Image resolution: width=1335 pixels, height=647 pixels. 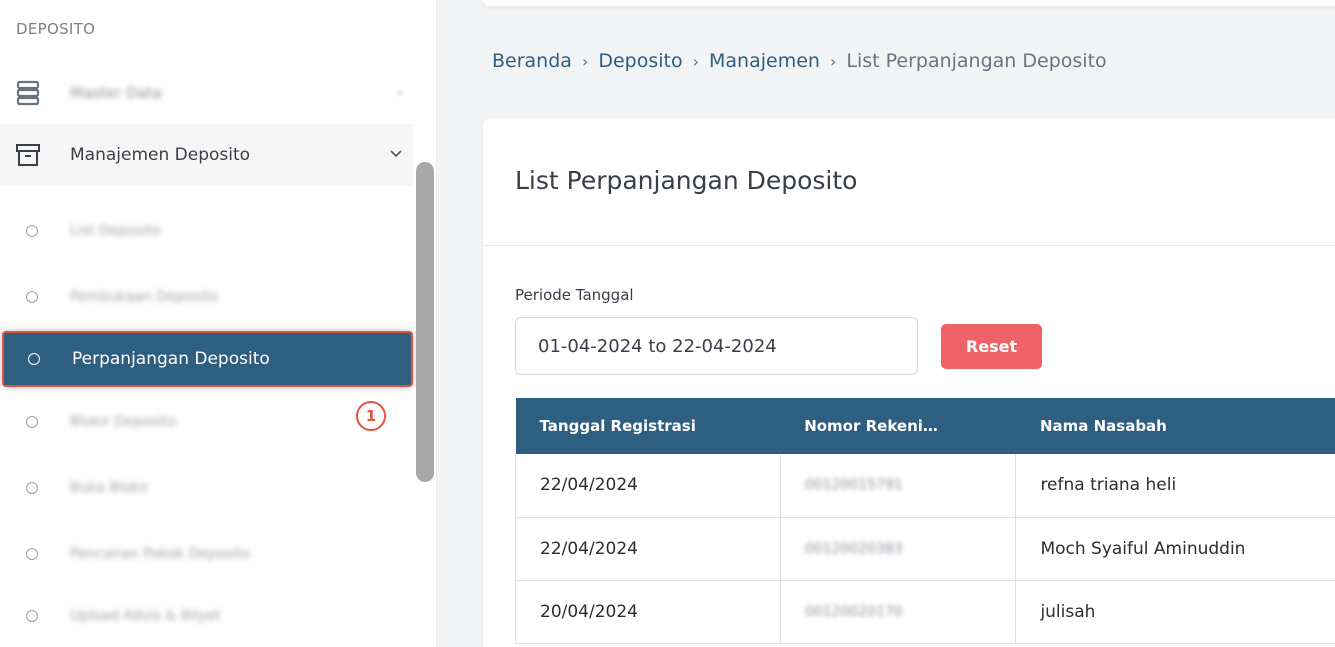 I want to click on sidebar-section-title: DEPOSITO, so click(x=56, y=29).